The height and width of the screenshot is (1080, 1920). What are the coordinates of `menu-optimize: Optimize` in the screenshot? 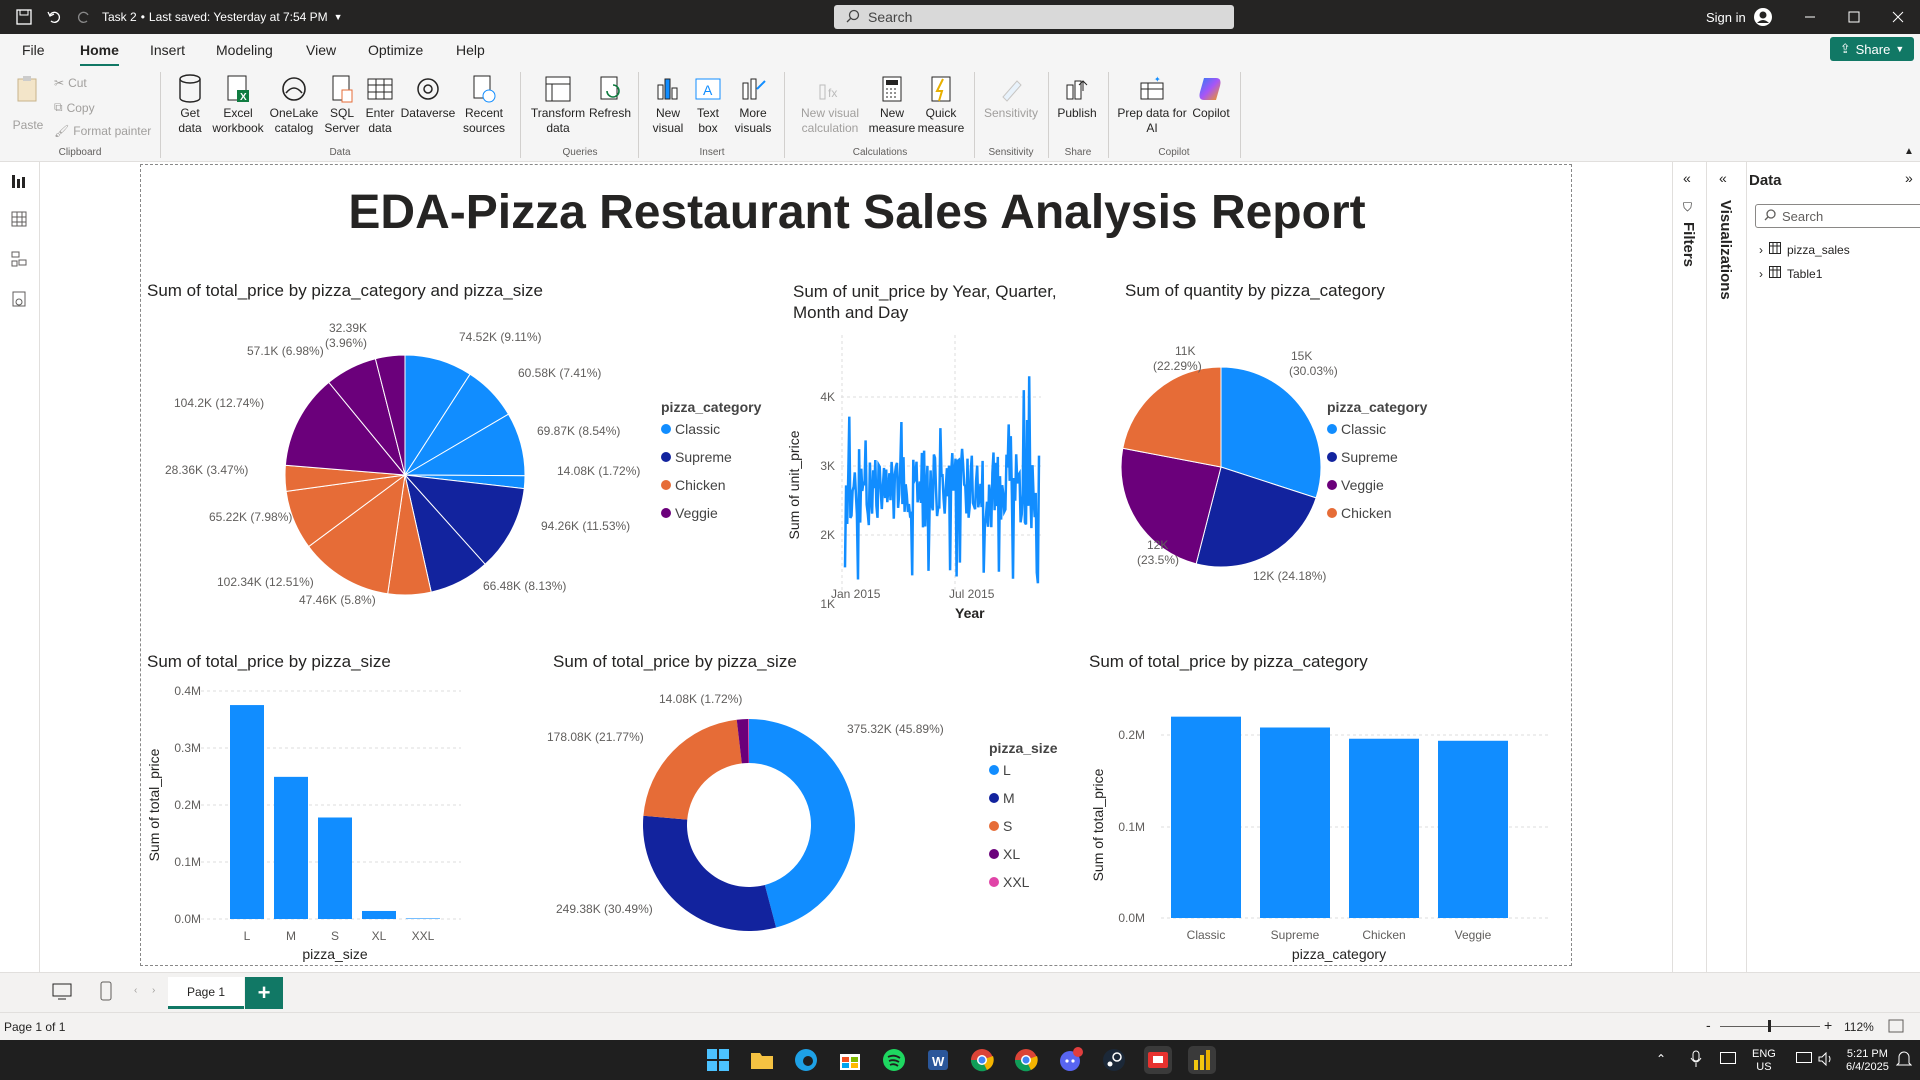 It's located at (395, 50).